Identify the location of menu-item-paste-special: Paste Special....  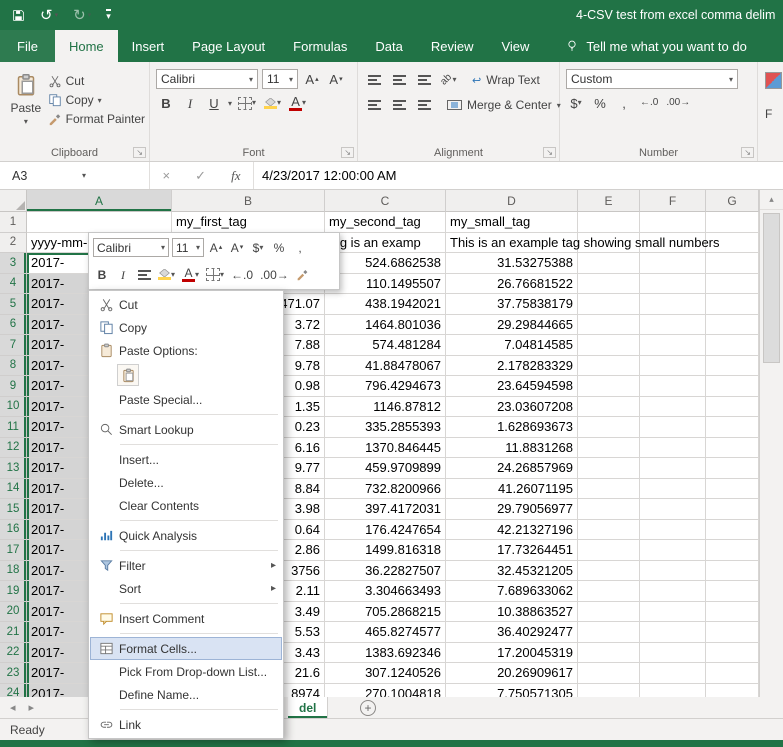
(186, 399).